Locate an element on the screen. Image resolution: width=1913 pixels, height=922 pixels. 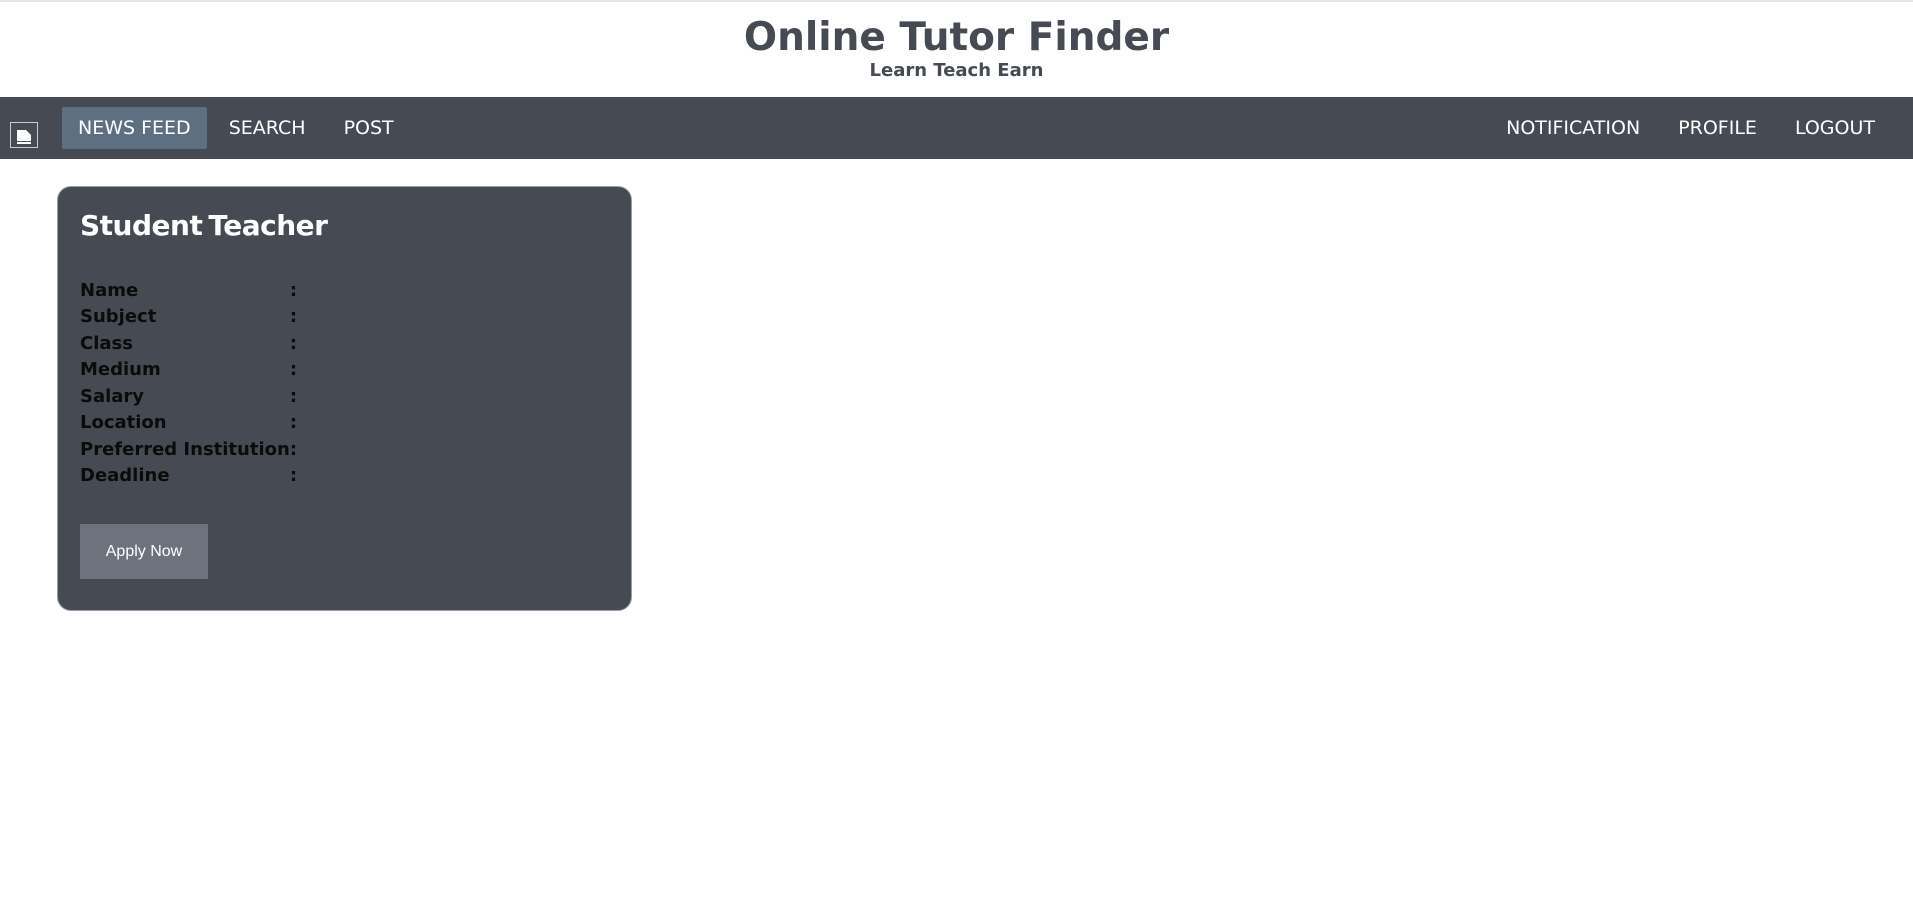
nav-notification: NOTIFICATION is located at coordinates (1573, 128).